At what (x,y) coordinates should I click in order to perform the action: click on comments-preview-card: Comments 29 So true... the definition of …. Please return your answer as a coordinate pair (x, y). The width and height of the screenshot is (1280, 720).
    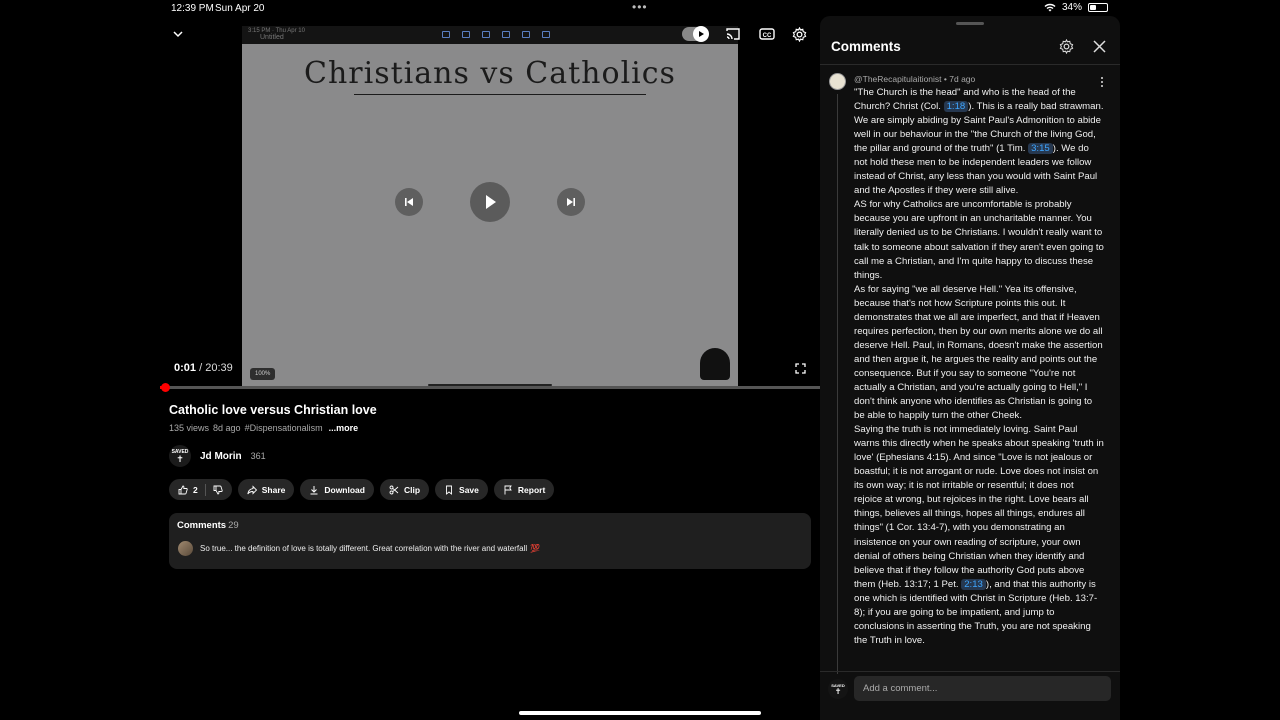
    Looking at the image, I should click on (490, 541).